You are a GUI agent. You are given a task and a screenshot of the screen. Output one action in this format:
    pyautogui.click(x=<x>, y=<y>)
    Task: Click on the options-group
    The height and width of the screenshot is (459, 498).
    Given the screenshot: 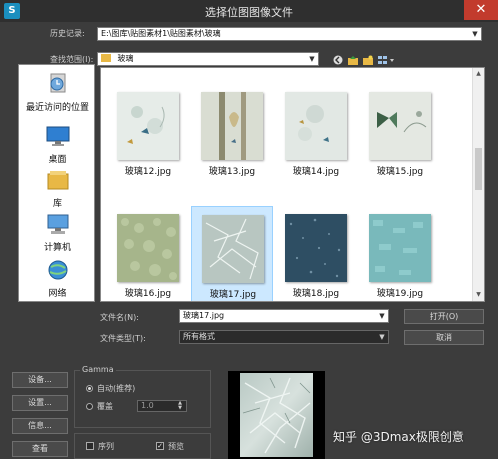 What is the action you would take?
    pyautogui.click(x=142, y=446)
    